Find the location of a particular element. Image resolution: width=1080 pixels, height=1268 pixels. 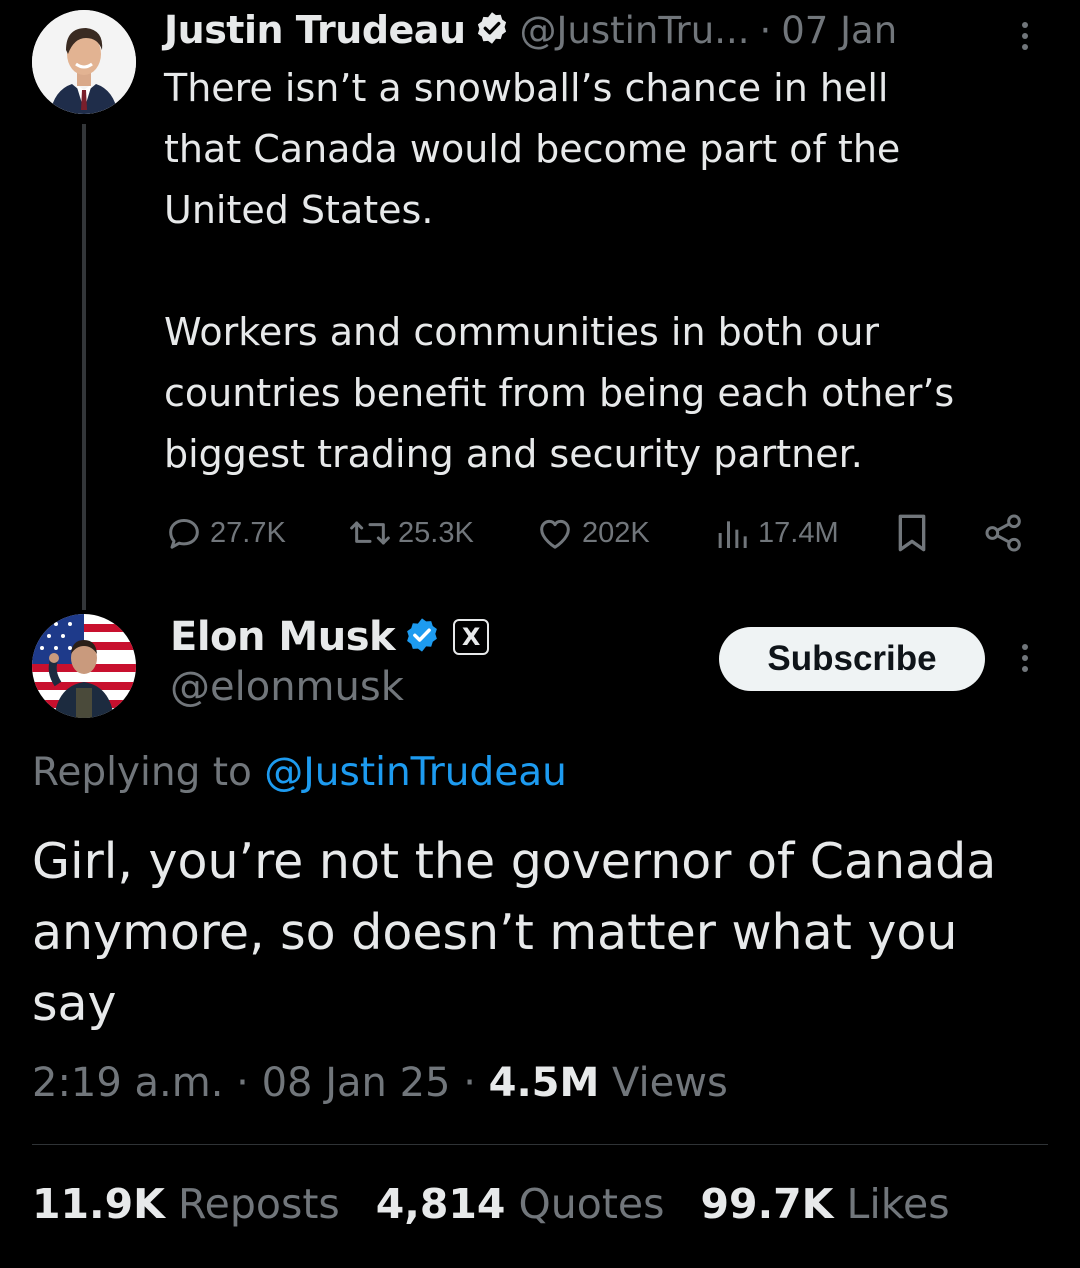

text-line: that Canada would become part of the is located at coordinates (532, 149).